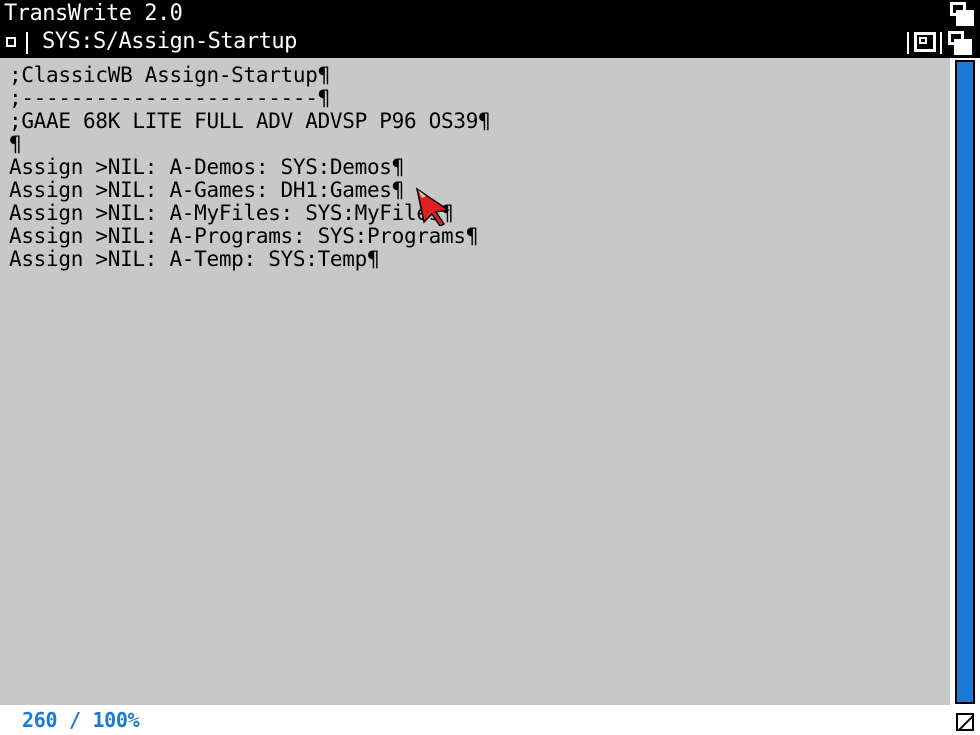 Image resolution: width=980 pixels, height=735 pixels. Describe the element at coordinates (475, 720) in the screenshot. I see `status-bar: 260 / 100%` at that location.